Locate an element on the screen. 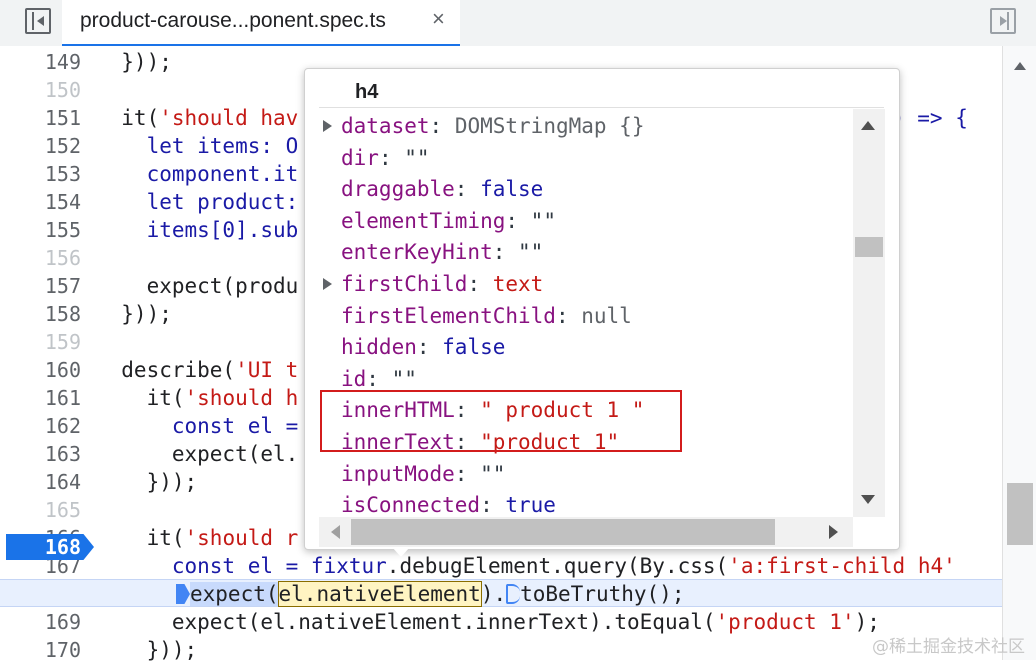 The image size is (1036, 664). code-line: describe('UI t is located at coordinates (197, 370).